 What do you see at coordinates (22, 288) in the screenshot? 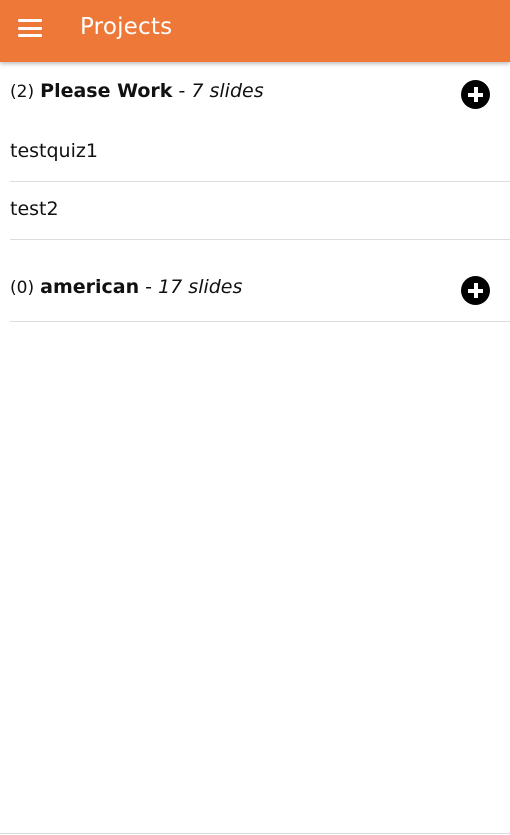
I see `project-count: (0)` at bounding box center [22, 288].